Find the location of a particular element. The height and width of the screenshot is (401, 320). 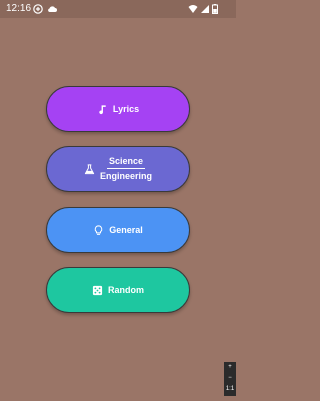

zoom-controls: + − 1:1 is located at coordinates (230, 379).